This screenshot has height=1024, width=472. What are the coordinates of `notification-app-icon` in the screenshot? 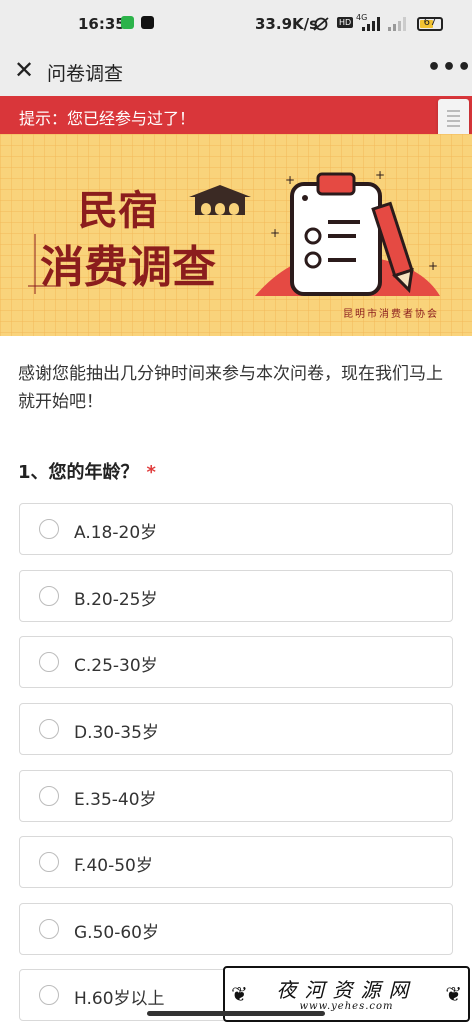 It's located at (127, 22).